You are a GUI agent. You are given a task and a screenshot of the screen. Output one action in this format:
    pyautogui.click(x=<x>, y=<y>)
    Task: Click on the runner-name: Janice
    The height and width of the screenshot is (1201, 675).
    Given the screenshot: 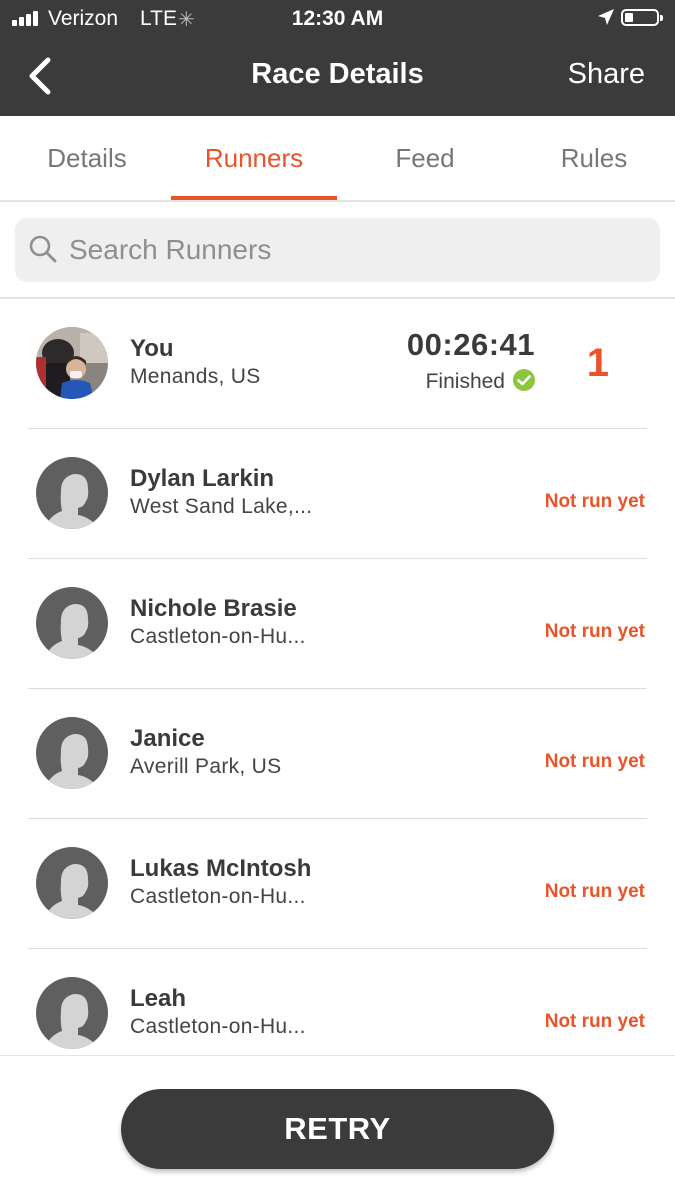 What is the action you would take?
    pyautogui.click(x=167, y=738)
    